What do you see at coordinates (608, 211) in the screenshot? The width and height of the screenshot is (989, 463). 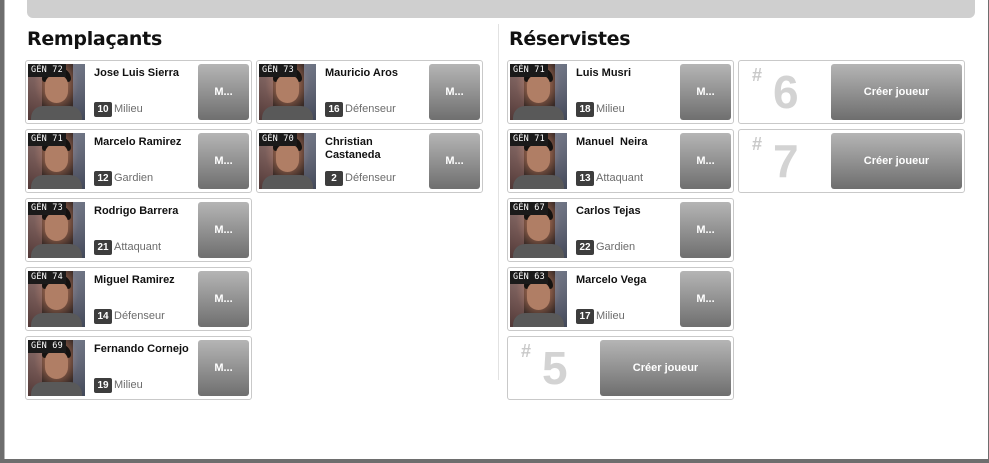 I see `player-name: Carlos Tejas` at bounding box center [608, 211].